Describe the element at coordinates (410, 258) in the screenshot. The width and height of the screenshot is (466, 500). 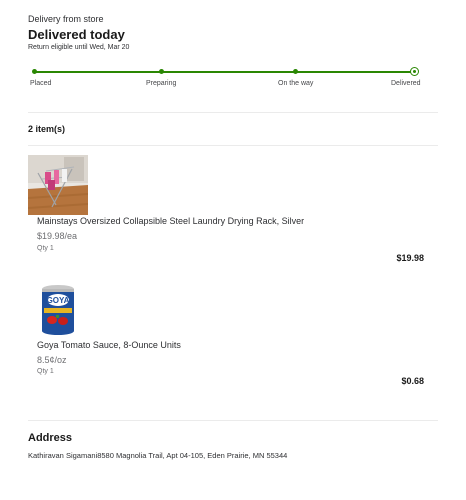
I see `item-total-price: $19.98` at that location.